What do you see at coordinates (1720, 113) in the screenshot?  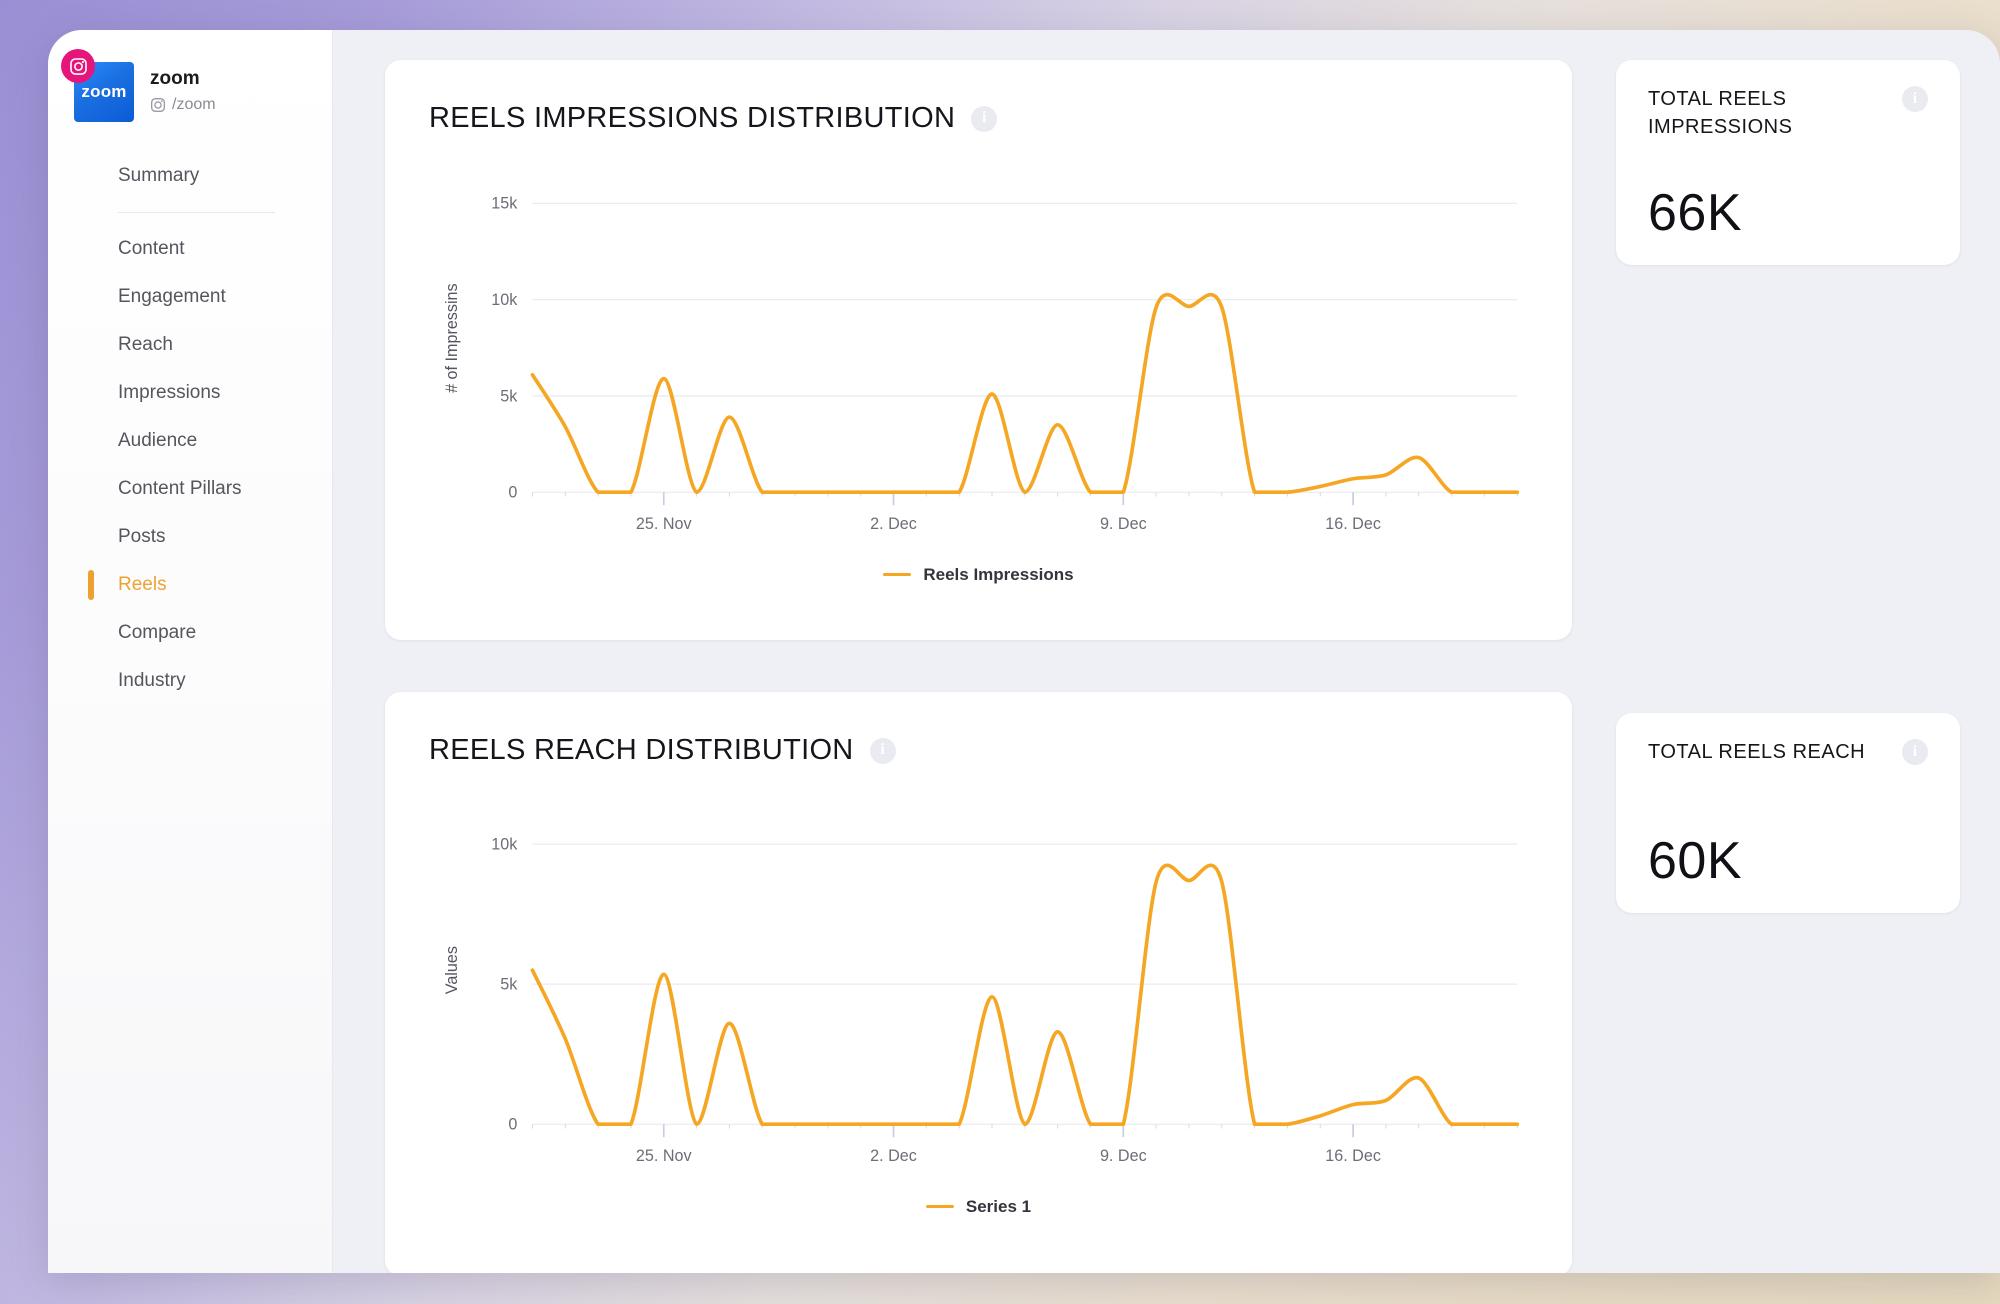 I see `status-badge: TOTAL REELS IMPRESSIONS` at bounding box center [1720, 113].